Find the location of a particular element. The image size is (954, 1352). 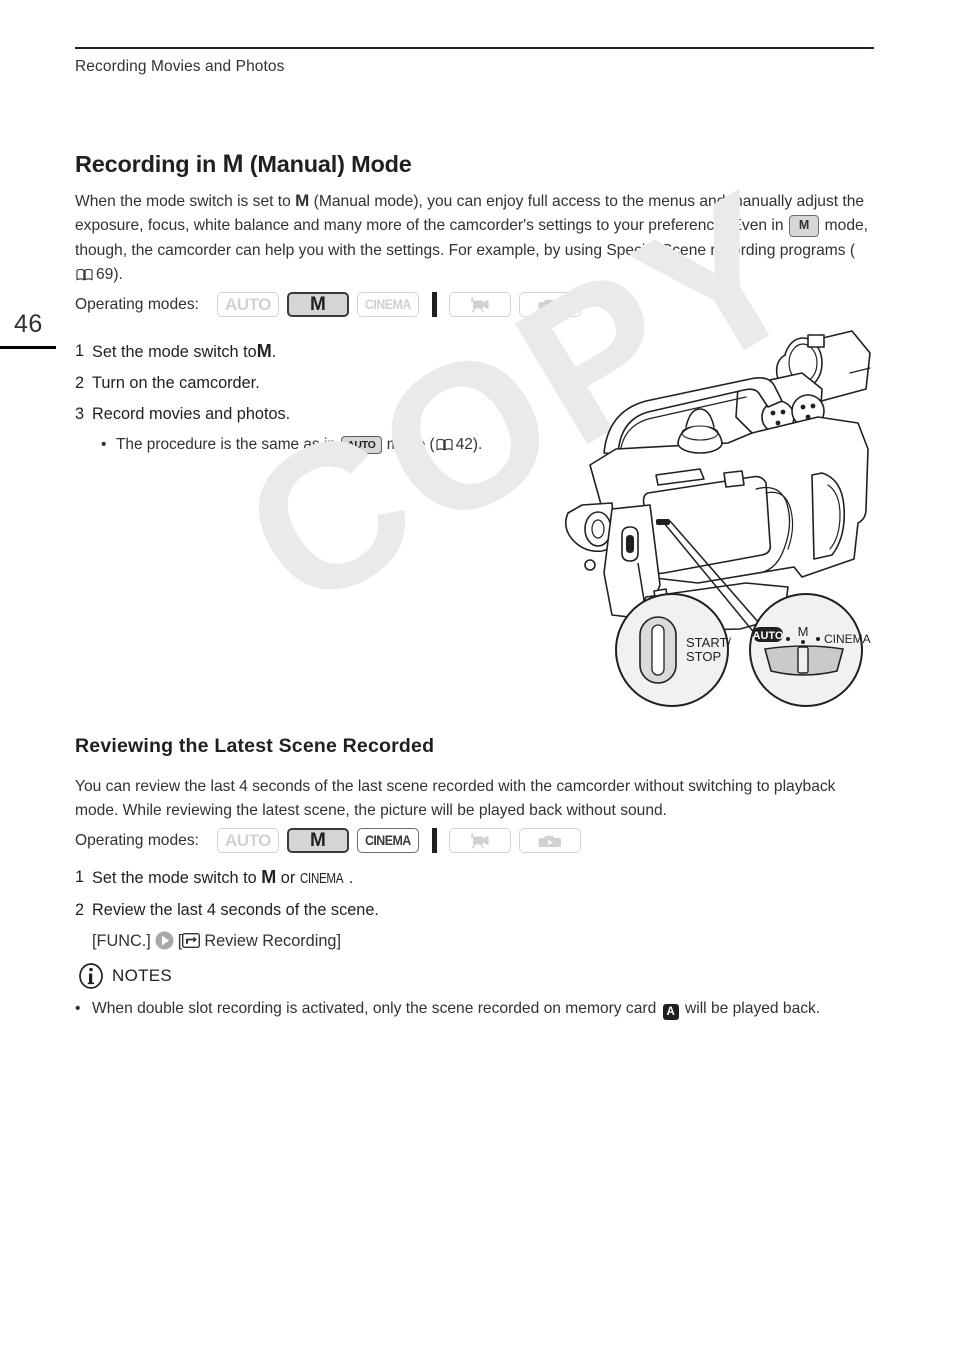

step-number: 3 is located at coordinates (80, 414).